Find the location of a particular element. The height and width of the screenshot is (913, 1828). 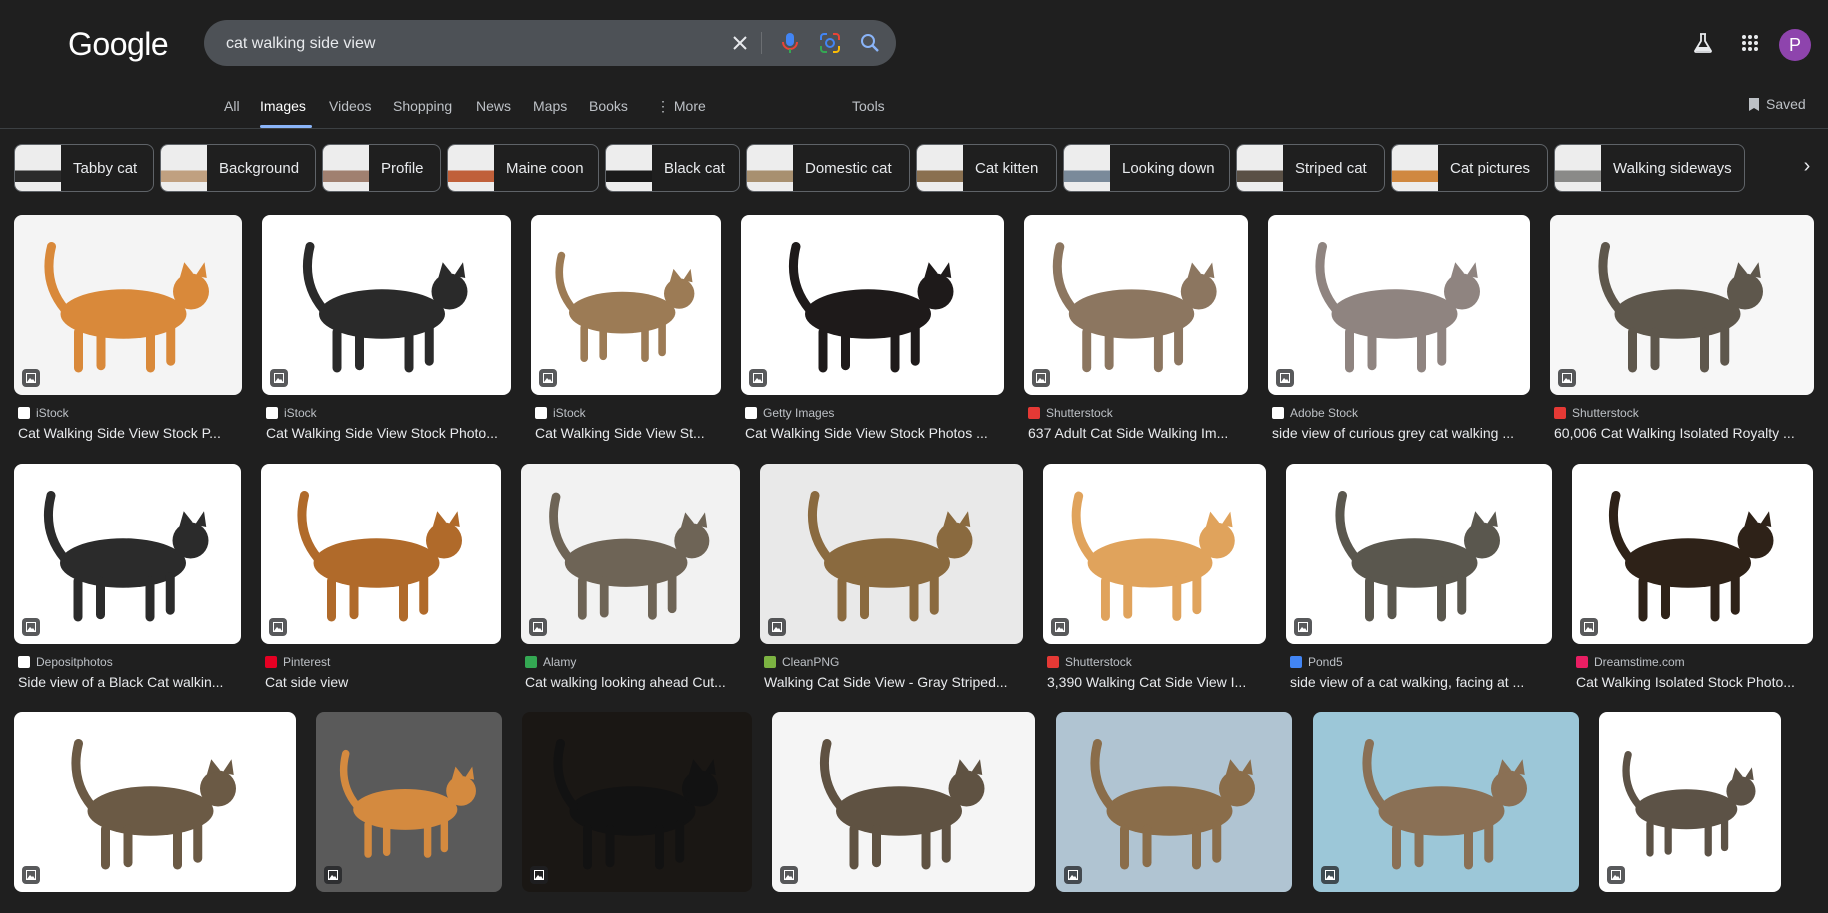

mic-icon is located at coordinates (790, 43).